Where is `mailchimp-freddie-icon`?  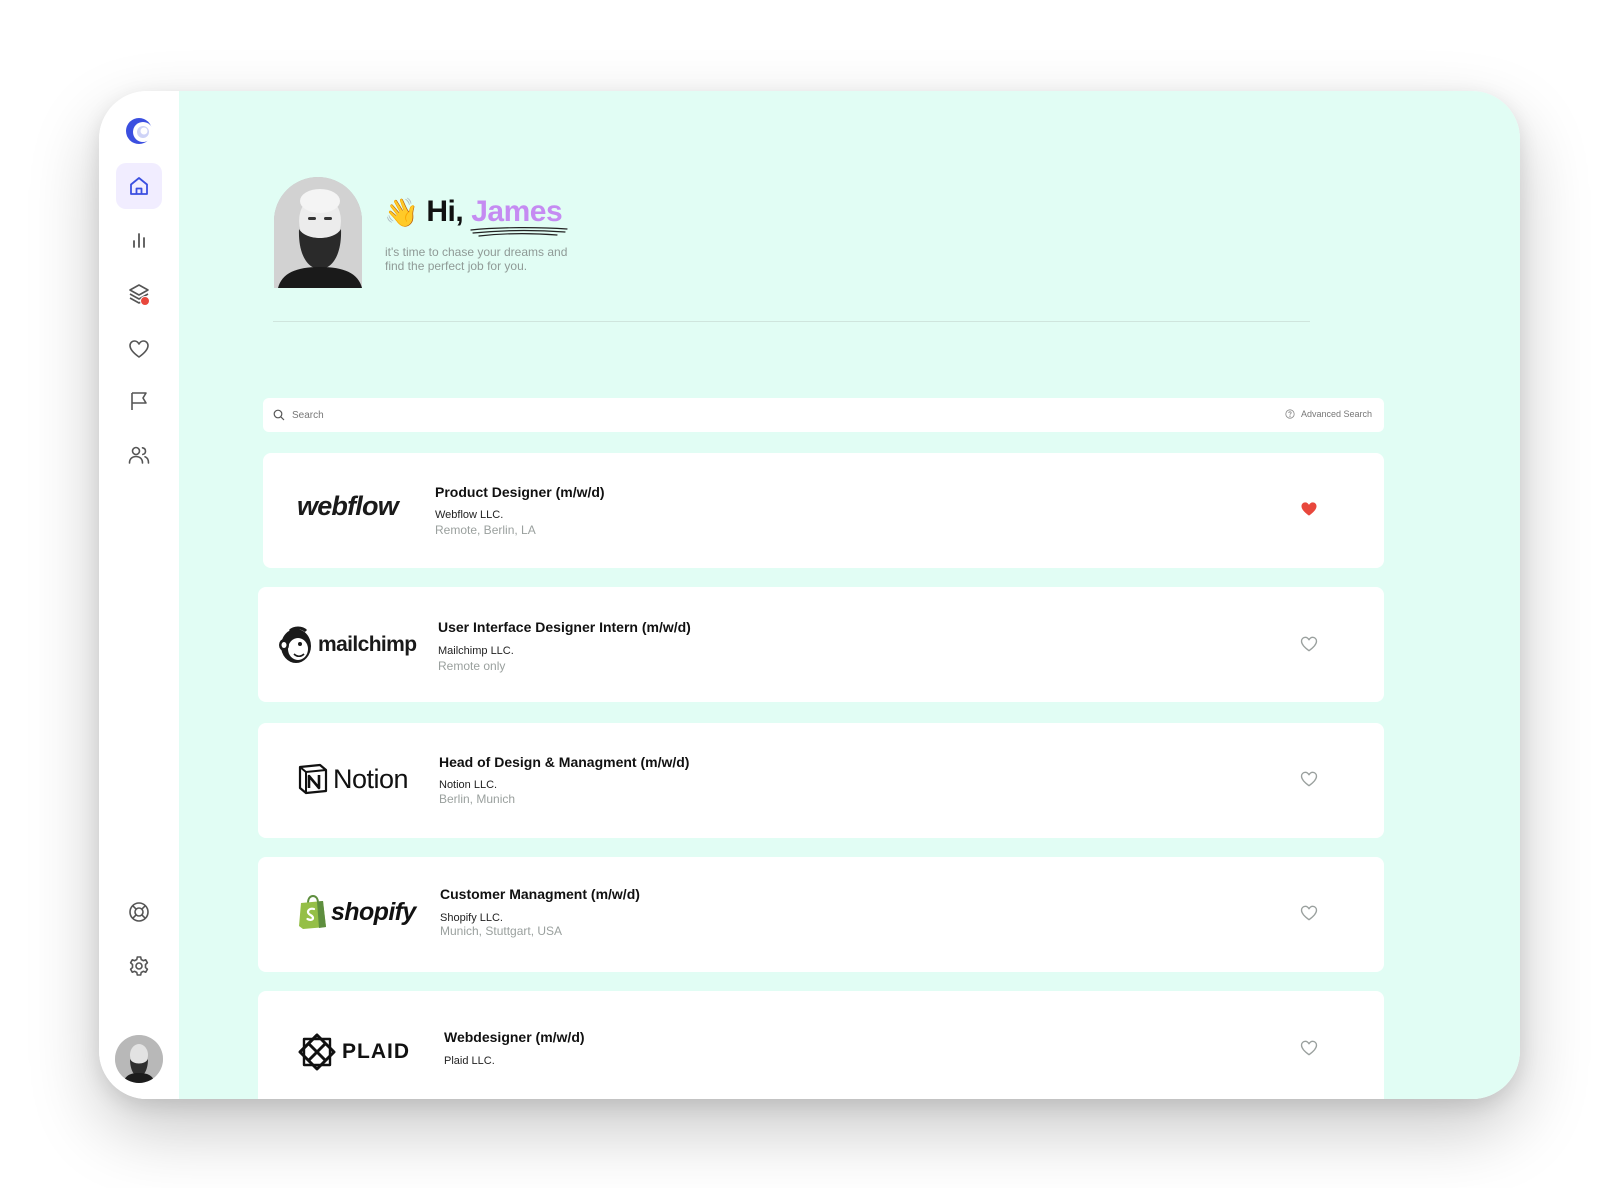
mailchimp-freddie-icon is located at coordinates (295, 644).